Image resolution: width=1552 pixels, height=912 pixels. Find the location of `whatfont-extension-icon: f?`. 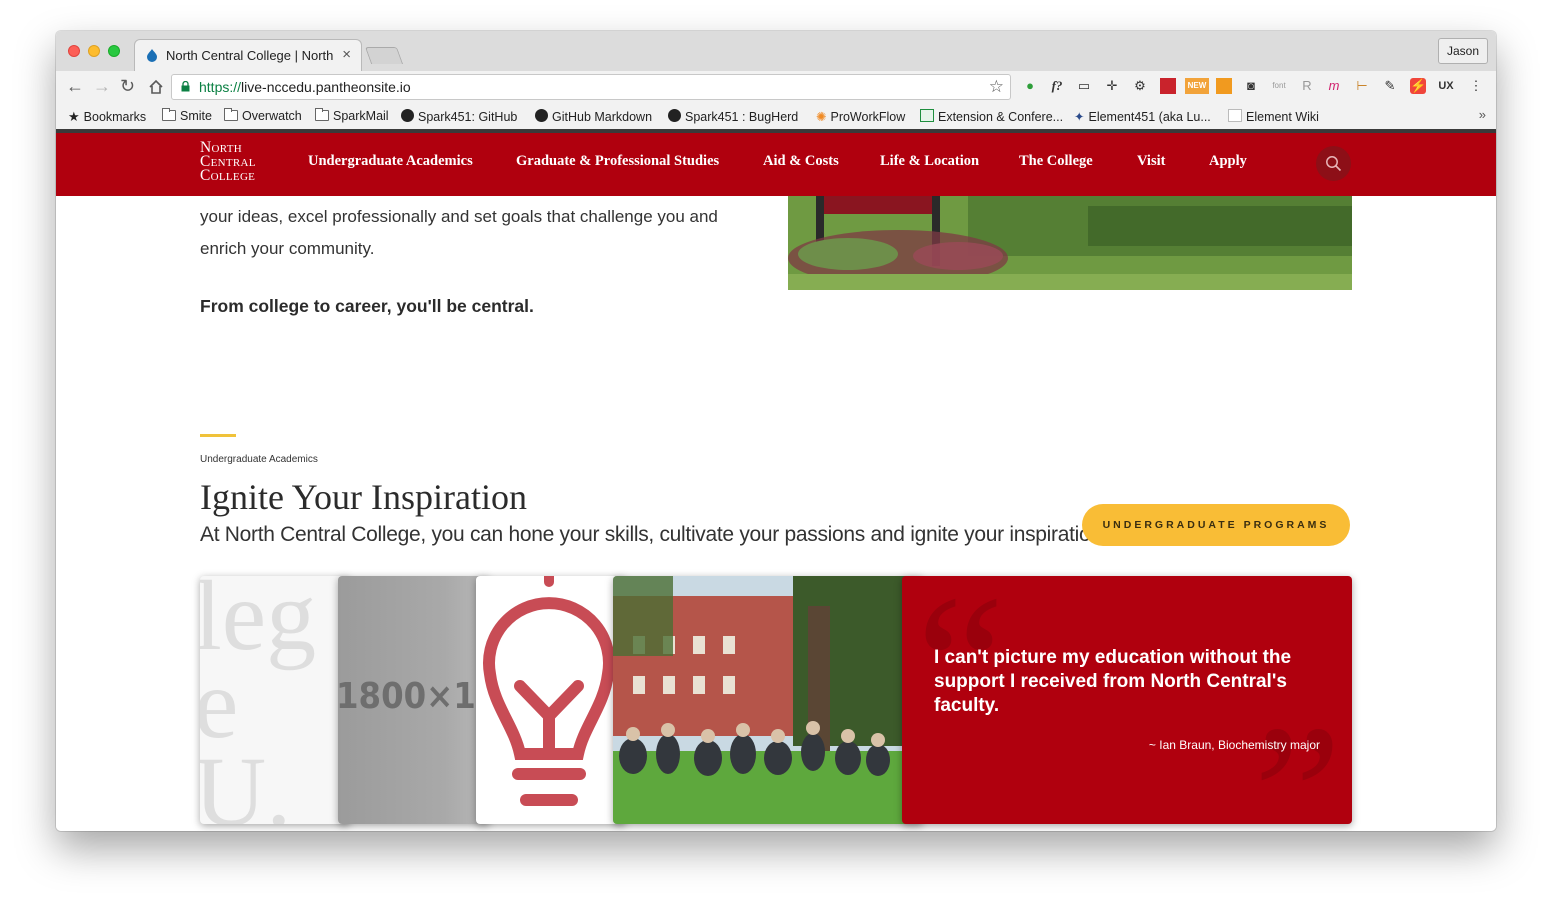

whatfont-extension-icon: f? is located at coordinates (1057, 86).